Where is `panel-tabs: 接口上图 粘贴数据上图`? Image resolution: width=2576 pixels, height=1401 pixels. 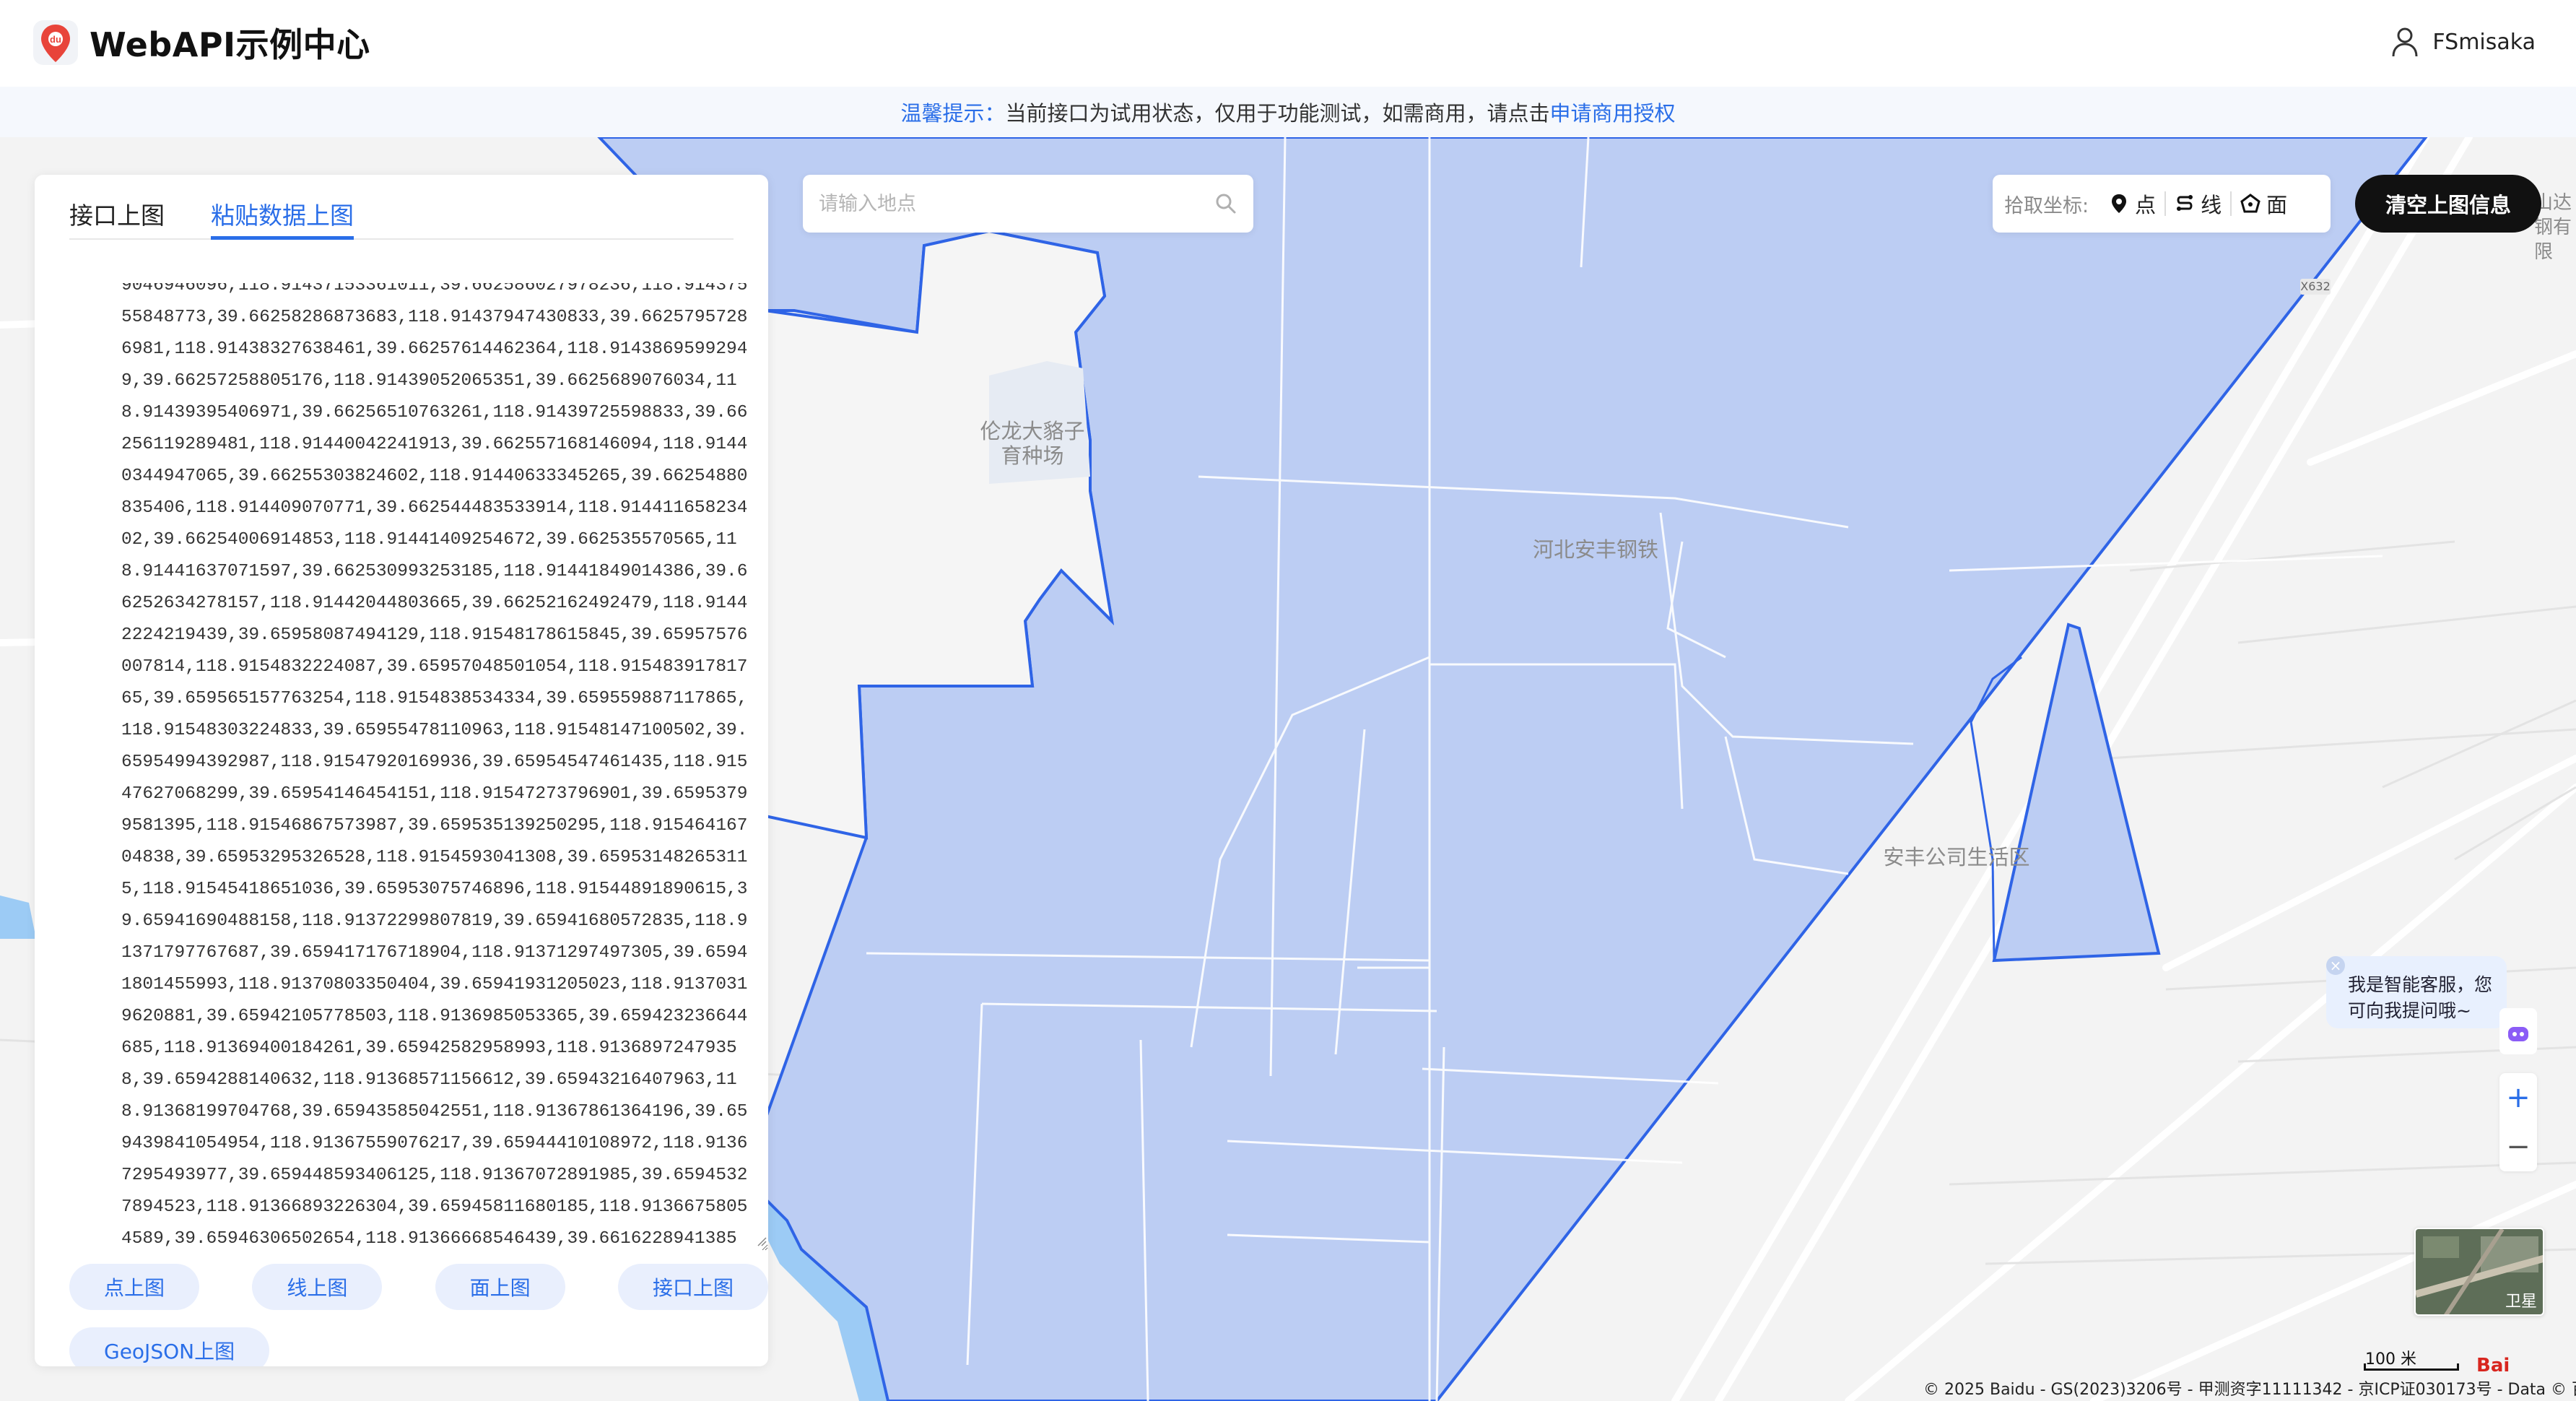 panel-tabs: 接口上图 粘贴数据上图 is located at coordinates (401, 218).